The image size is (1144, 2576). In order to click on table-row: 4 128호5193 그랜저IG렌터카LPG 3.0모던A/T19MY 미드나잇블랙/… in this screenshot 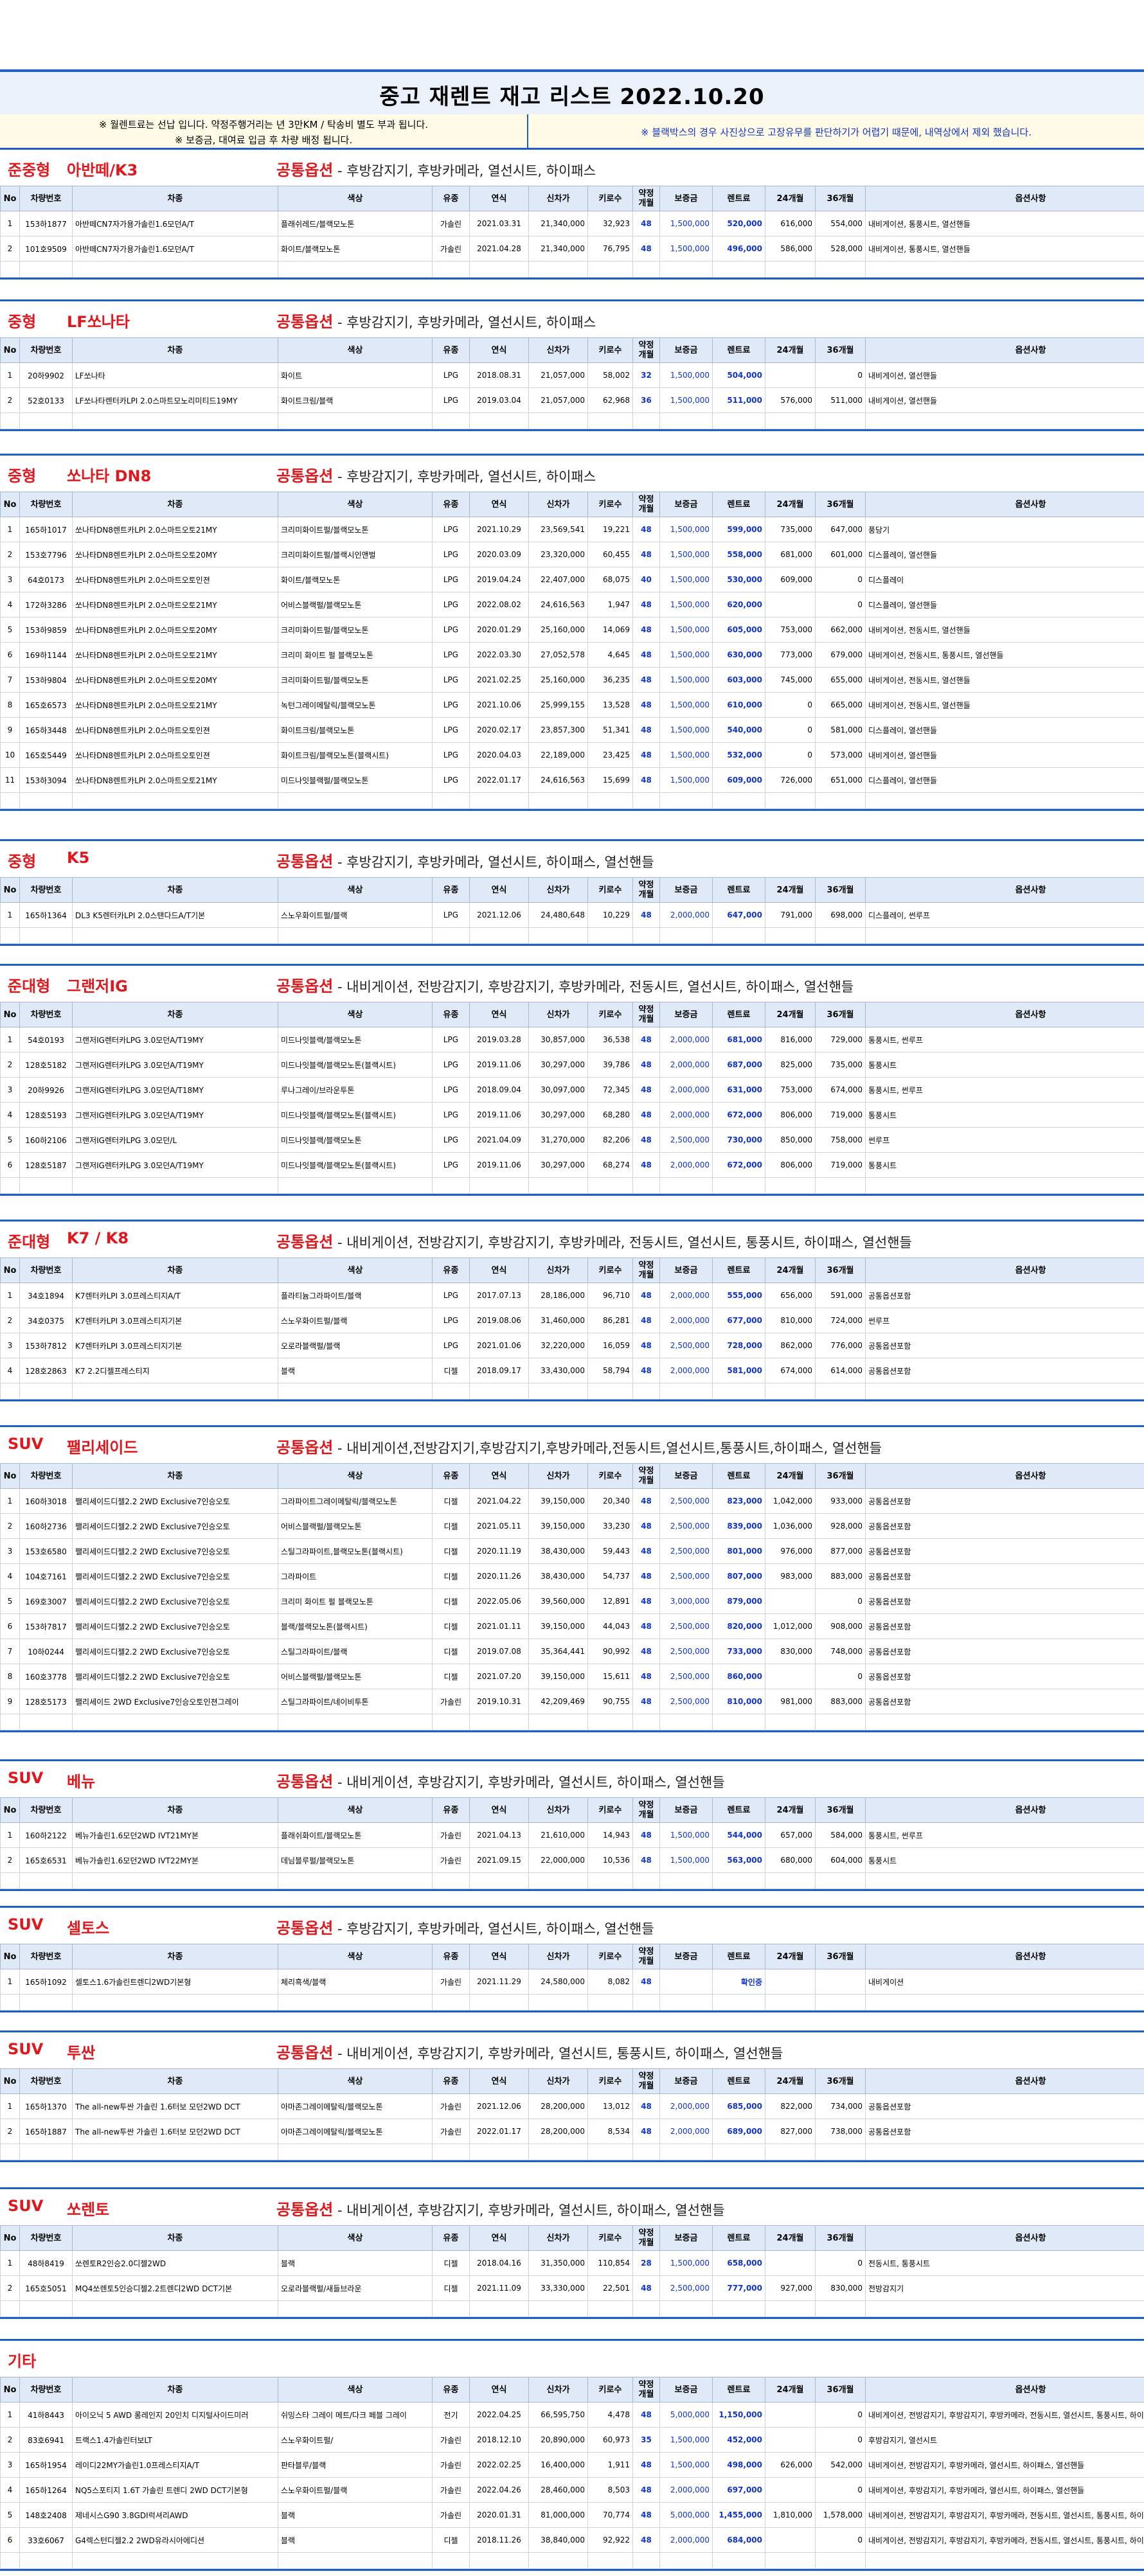, I will do `click(572, 1115)`.